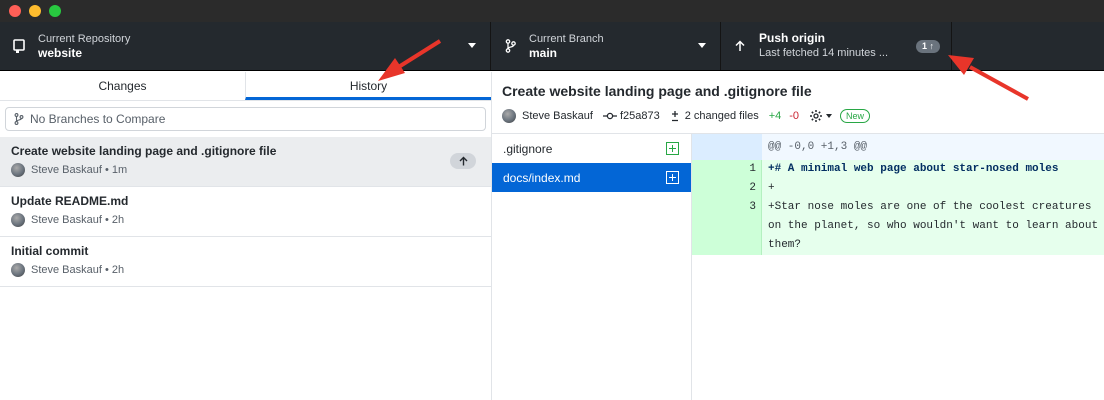 This screenshot has height=400, width=1104. Describe the element at coordinates (122, 86) in the screenshot. I see `tab-changes: Changes` at that location.